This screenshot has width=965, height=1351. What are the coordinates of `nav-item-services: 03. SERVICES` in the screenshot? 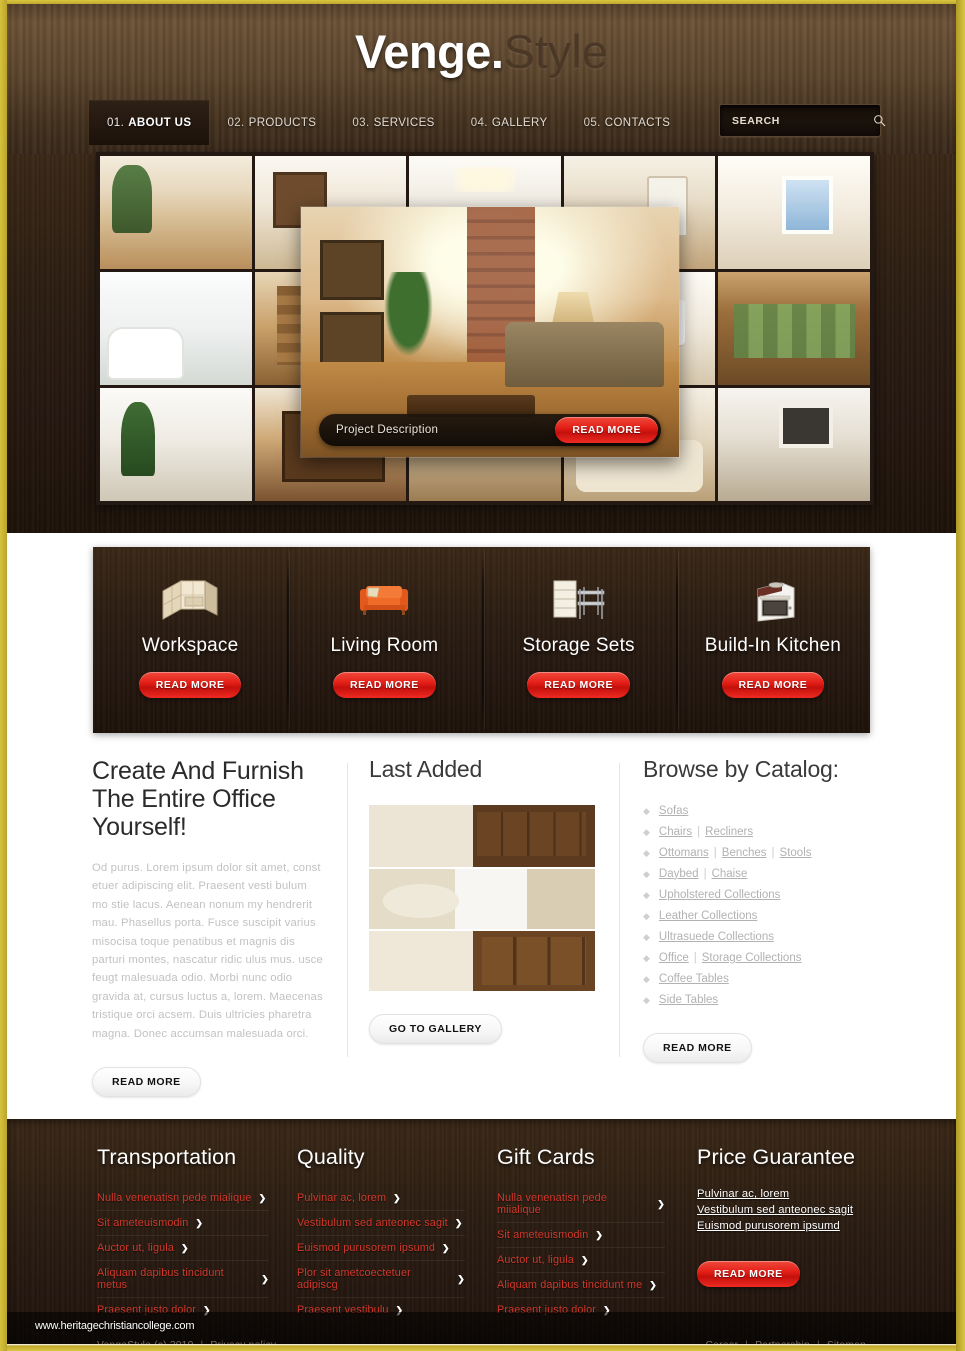 It's located at (393, 122).